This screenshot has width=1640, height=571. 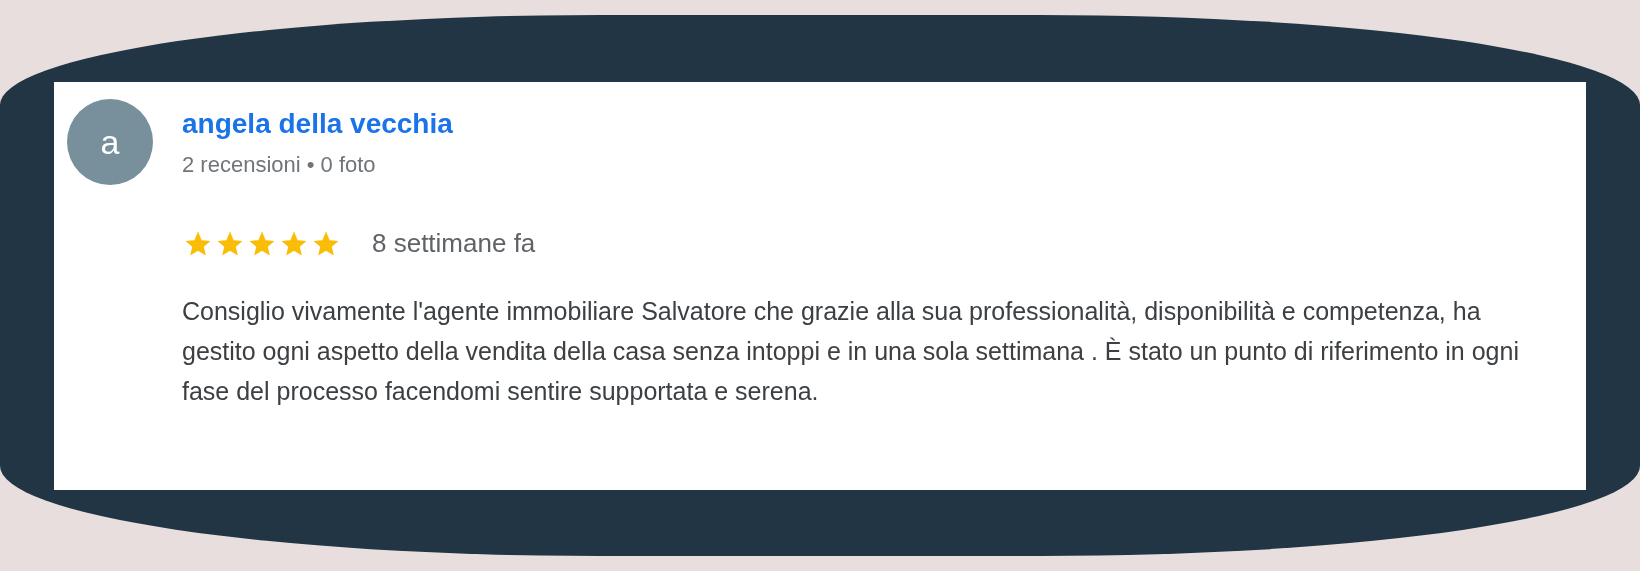 I want to click on avatar: a, so click(x=110, y=142).